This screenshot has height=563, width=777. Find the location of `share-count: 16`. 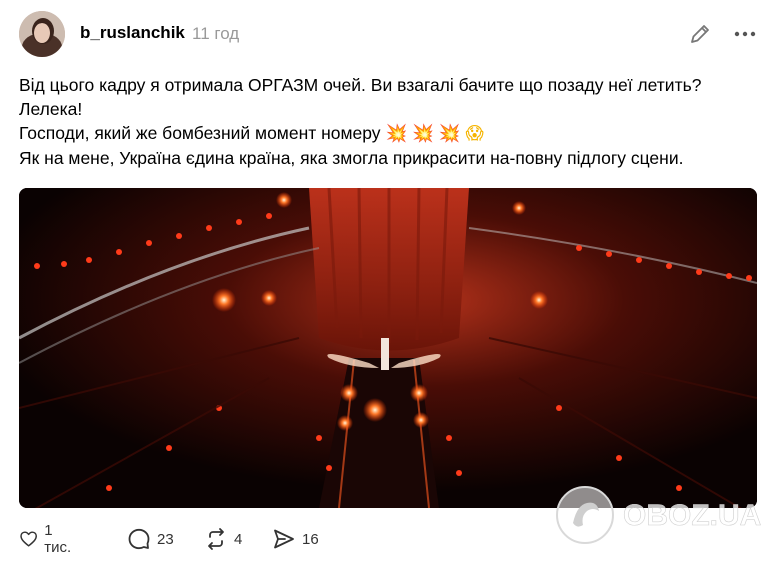

share-count: 16 is located at coordinates (310, 539).